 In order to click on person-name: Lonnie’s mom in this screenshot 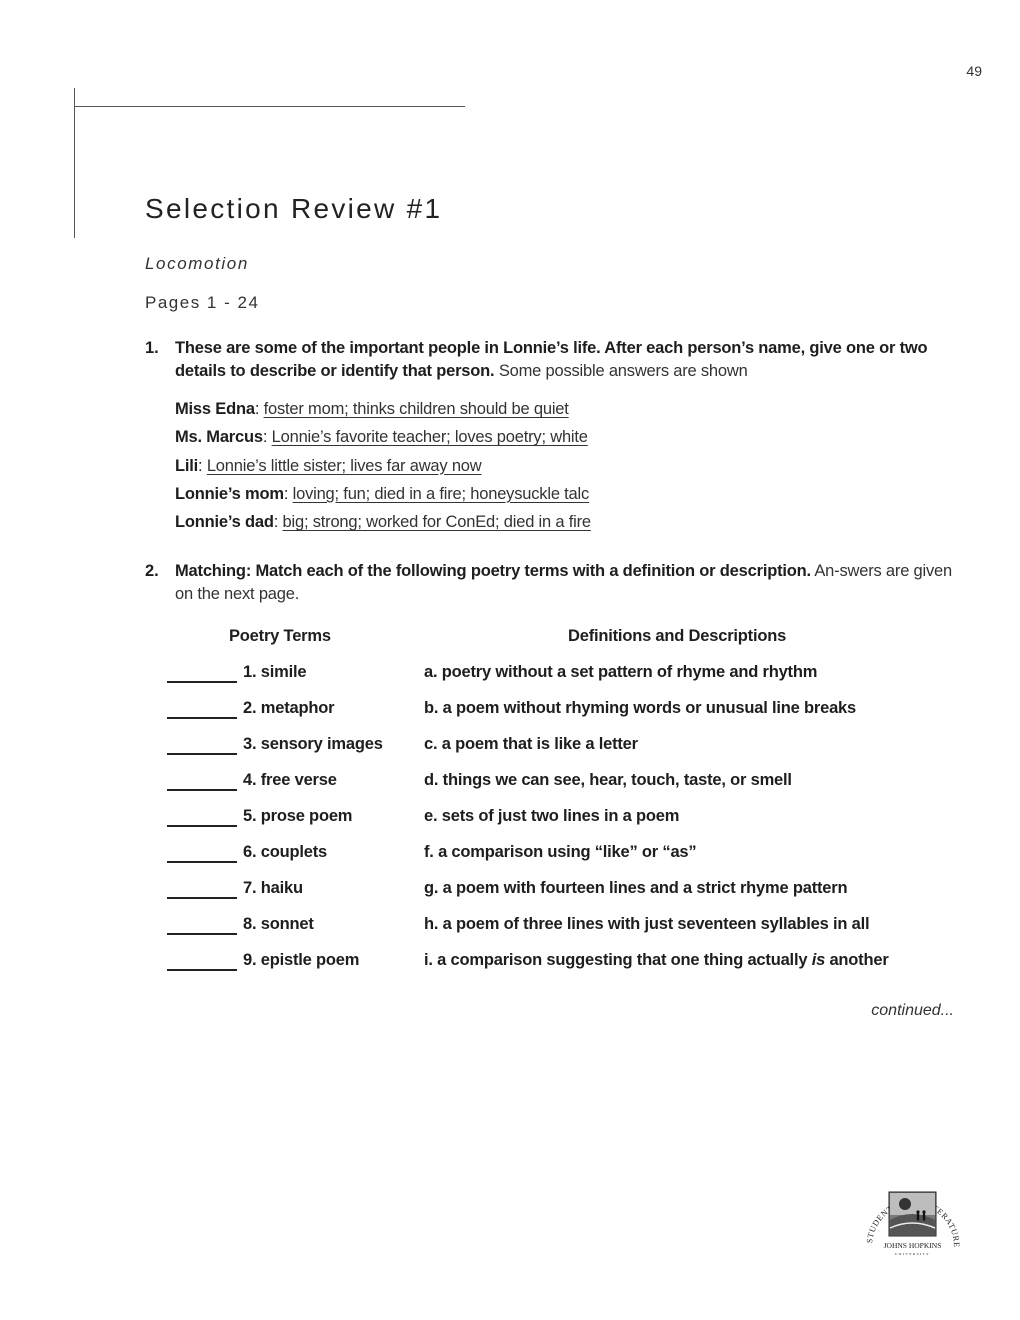, I will do `click(229, 493)`.